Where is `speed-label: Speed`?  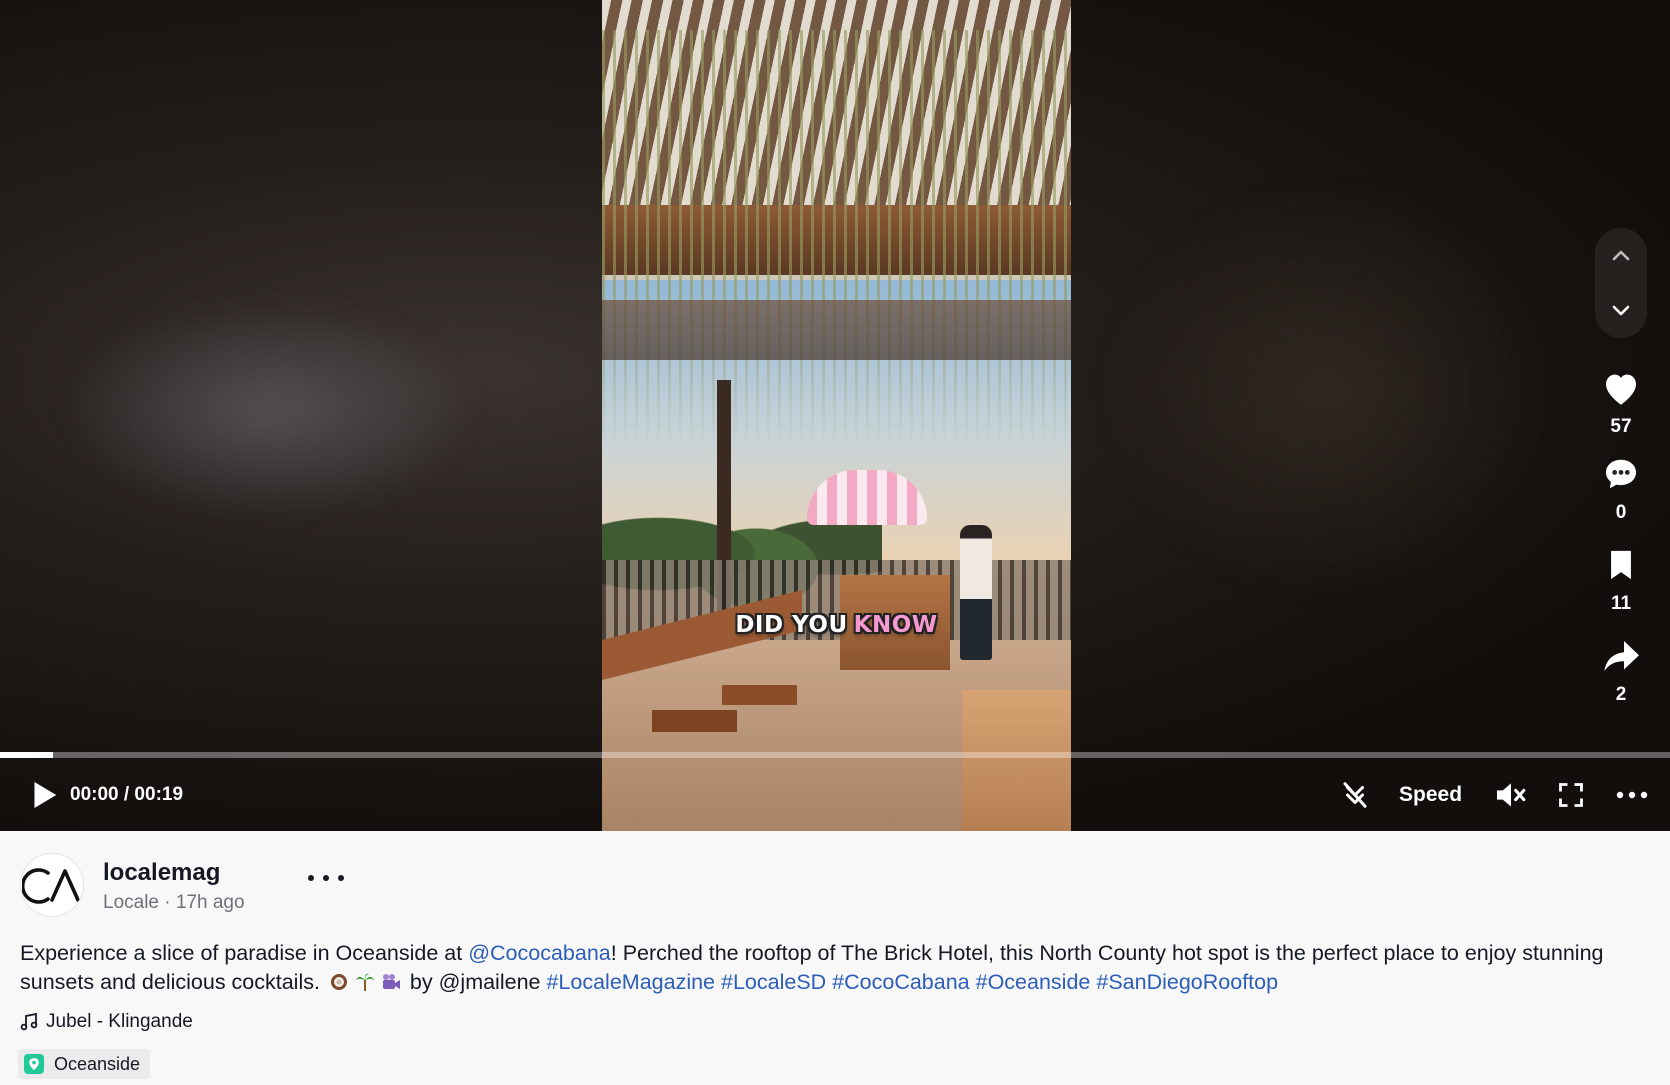 speed-label: Speed is located at coordinates (1431, 794).